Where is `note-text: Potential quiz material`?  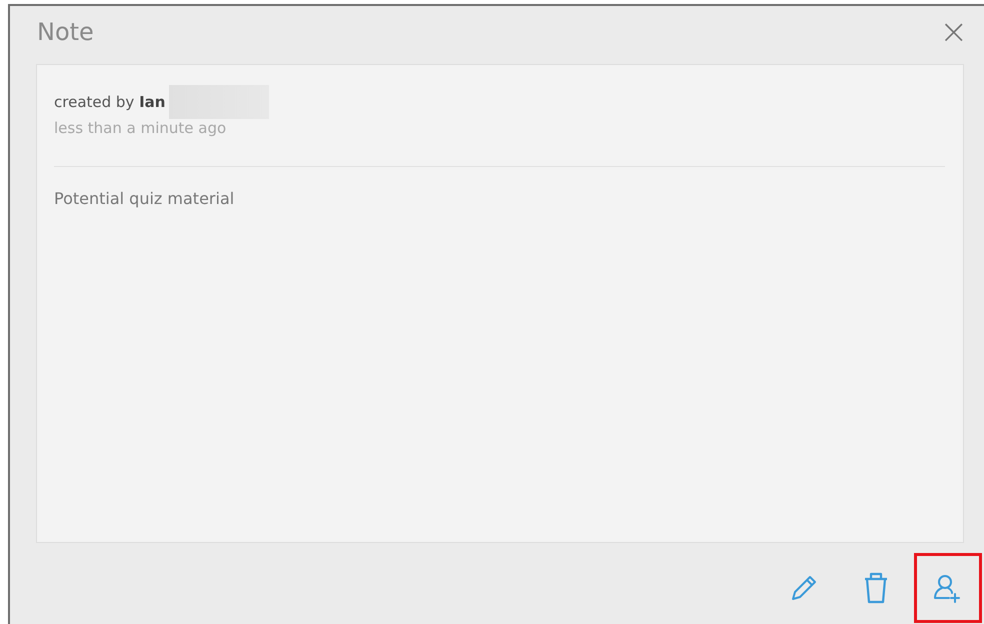
note-text: Potential quiz material is located at coordinates (145, 199).